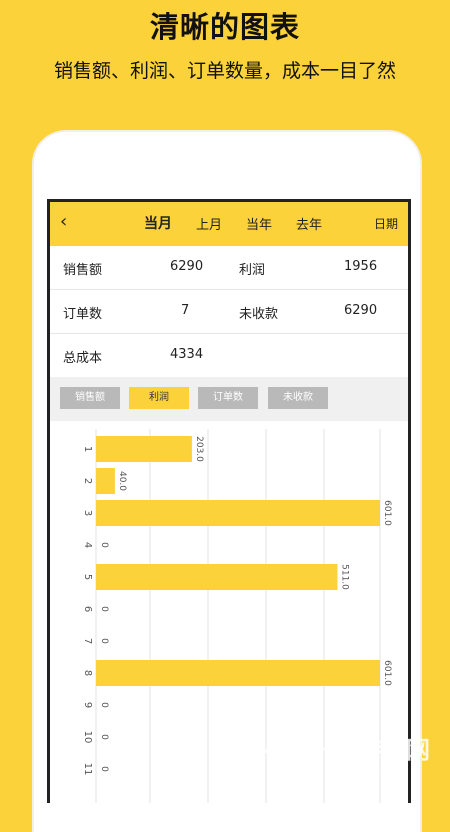 This screenshot has height=832, width=450. What do you see at coordinates (87, 673) in the screenshot?
I see `chart-category-label: 8` at bounding box center [87, 673].